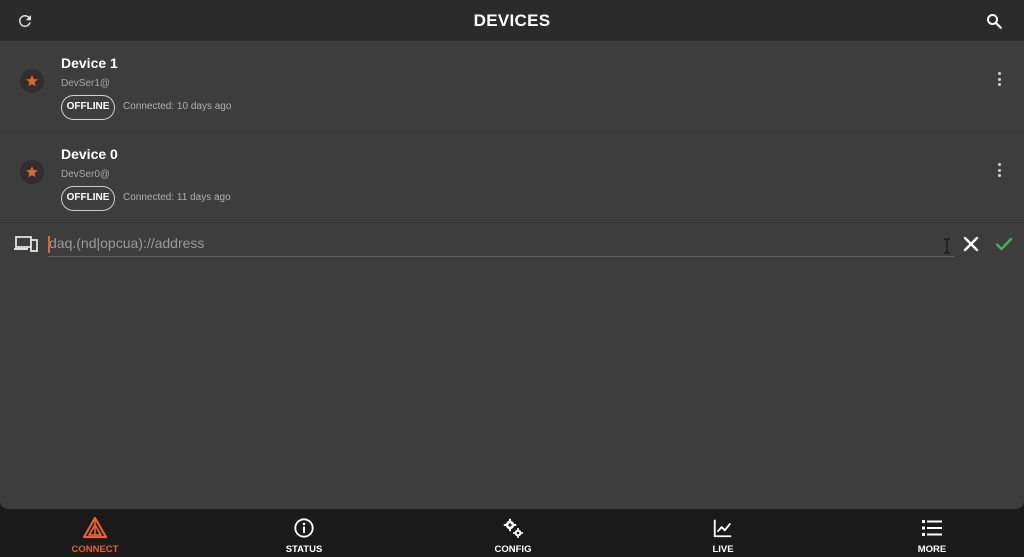 Image resolution: width=1024 pixels, height=557 pixels. Describe the element at coordinates (86, 174) in the screenshot. I see `device-serial: DevSer0@` at that location.